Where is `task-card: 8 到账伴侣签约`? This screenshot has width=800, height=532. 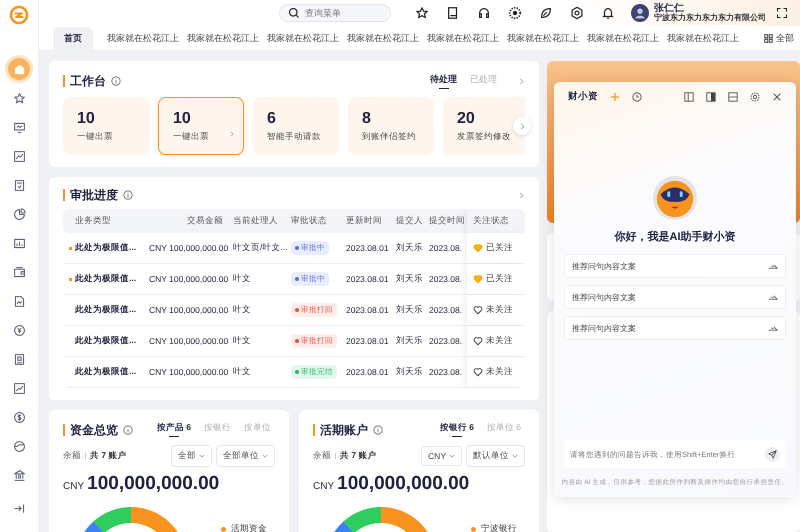 task-card: 8 到账伴侣签约 is located at coordinates (391, 126).